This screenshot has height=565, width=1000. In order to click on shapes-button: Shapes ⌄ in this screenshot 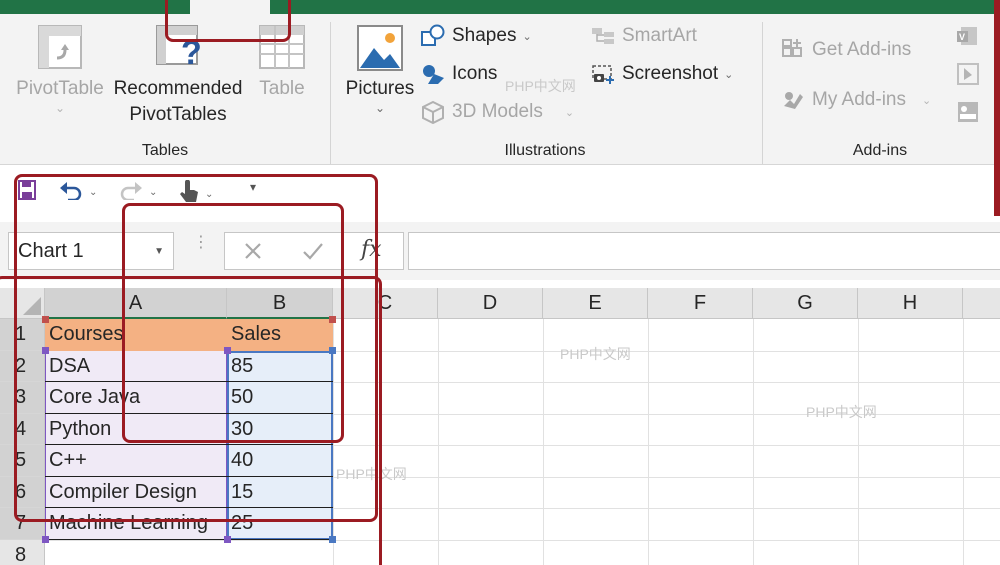, I will do `click(476, 36)`.